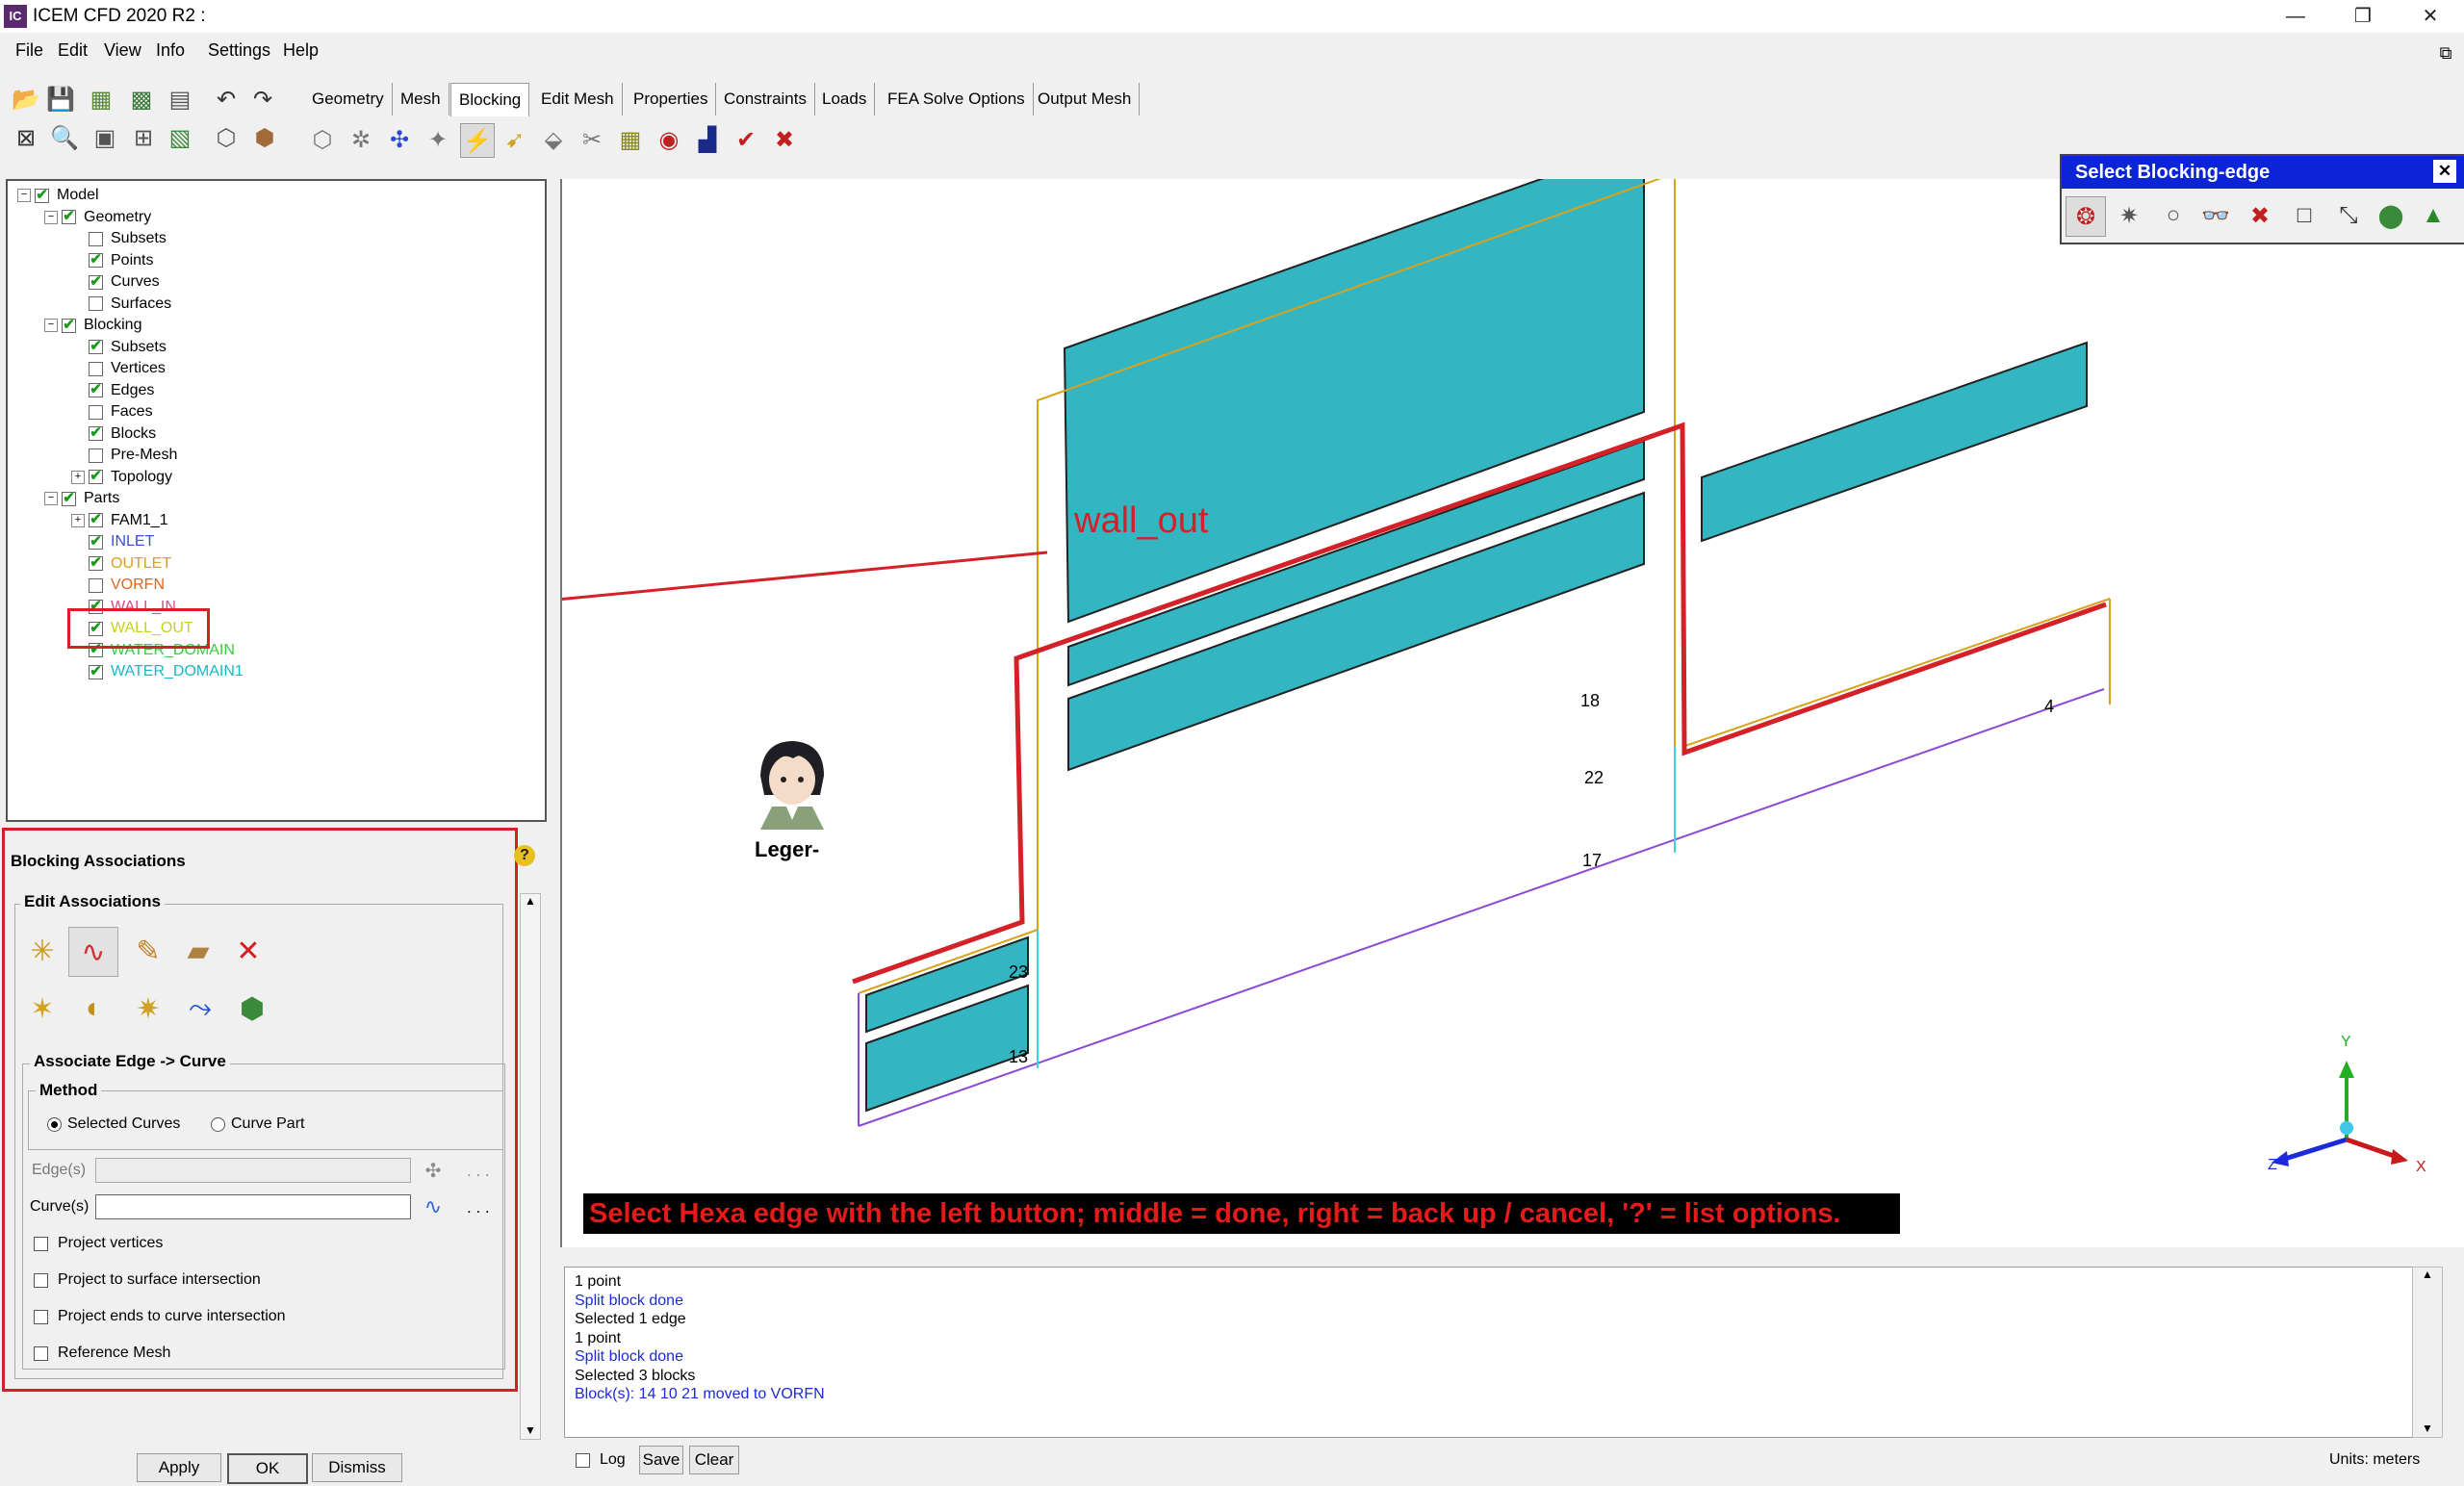 The height and width of the screenshot is (1486, 2464). What do you see at coordinates (2295, 17) in the screenshot?
I see `minimize-button: —` at bounding box center [2295, 17].